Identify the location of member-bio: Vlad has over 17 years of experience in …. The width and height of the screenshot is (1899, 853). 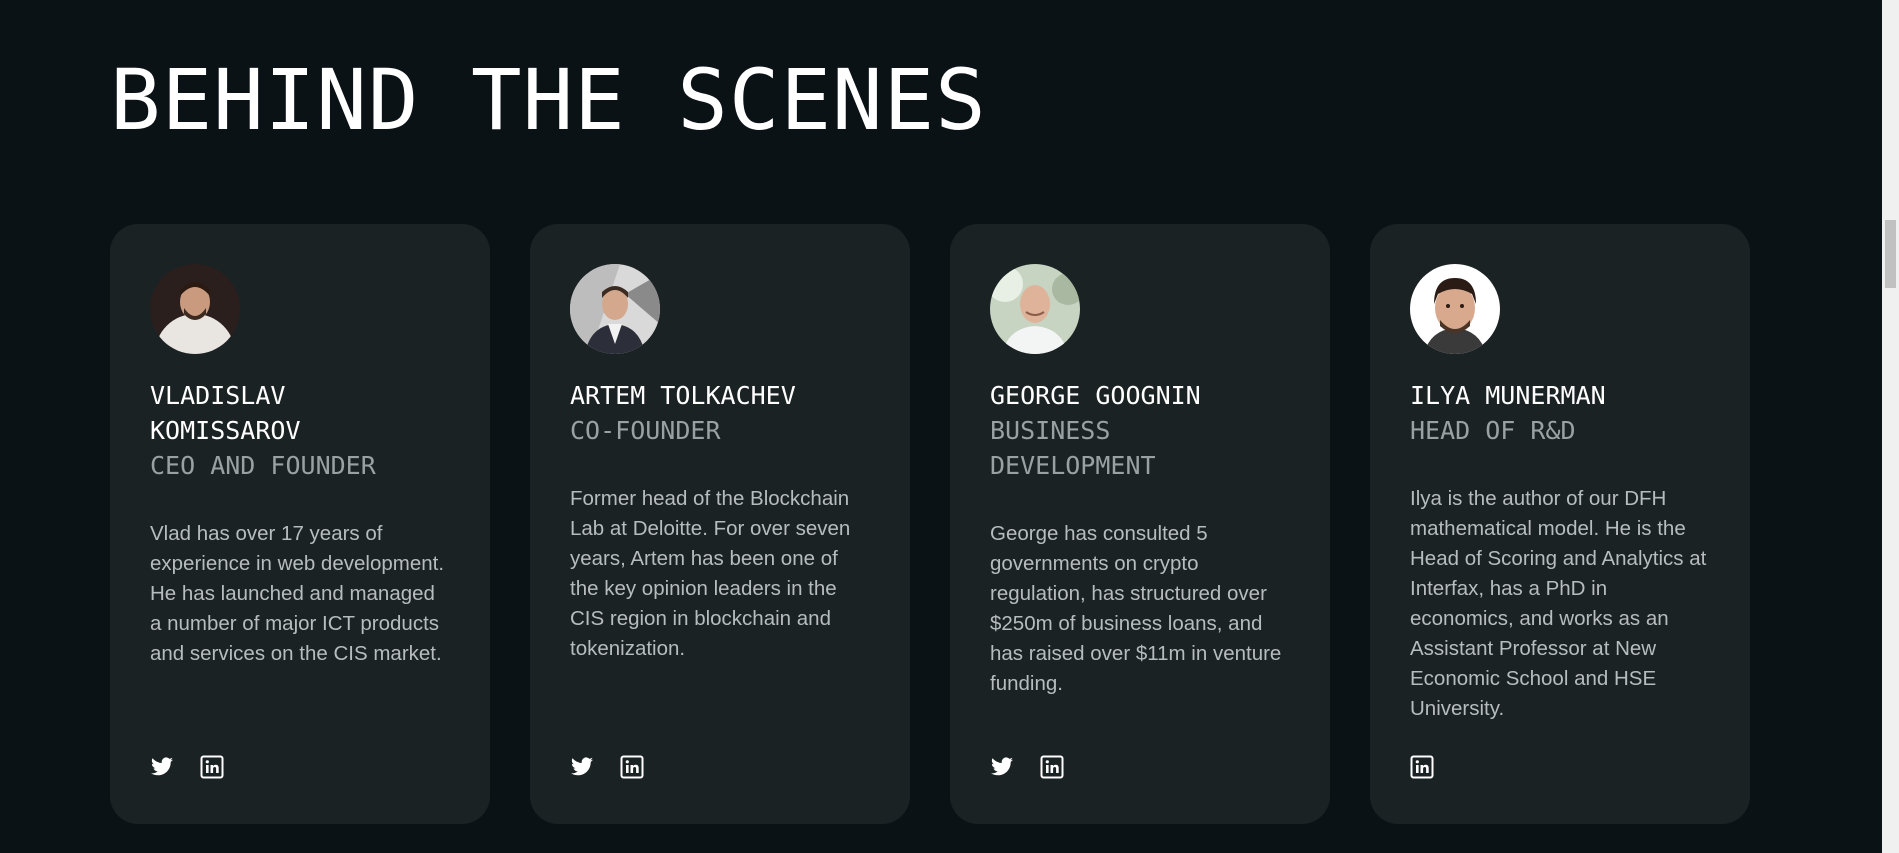
(297, 593).